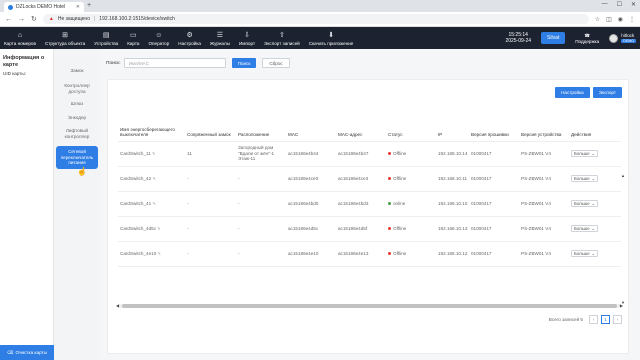 The width and height of the screenshot is (640, 360). What do you see at coordinates (133, 35) in the screenshot?
I see `card-icon: ▭` at bounding box center [133, 35].